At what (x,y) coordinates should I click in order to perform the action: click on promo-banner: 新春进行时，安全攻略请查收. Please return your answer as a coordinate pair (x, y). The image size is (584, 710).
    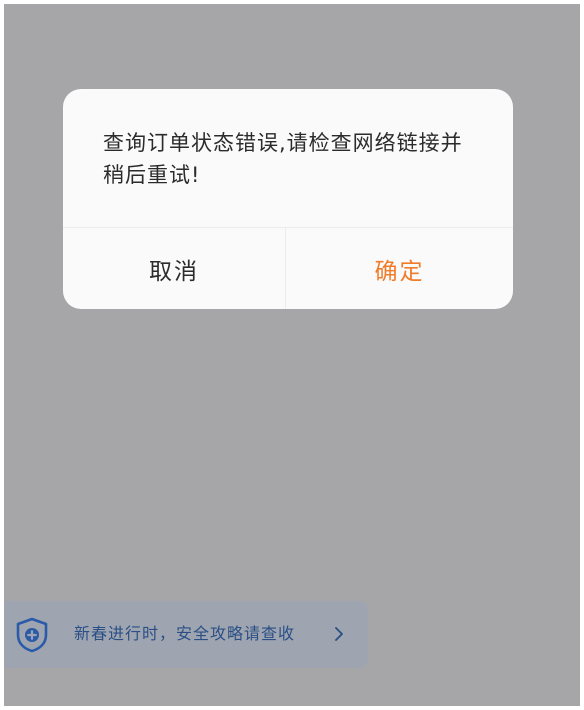
    Looking at the image, I should click on (186, 634).